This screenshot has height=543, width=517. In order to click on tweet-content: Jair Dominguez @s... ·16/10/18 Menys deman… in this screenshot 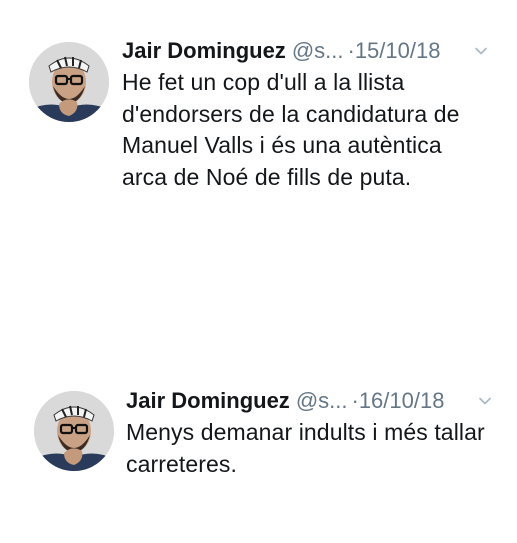, I will do `click(321, 433)`.